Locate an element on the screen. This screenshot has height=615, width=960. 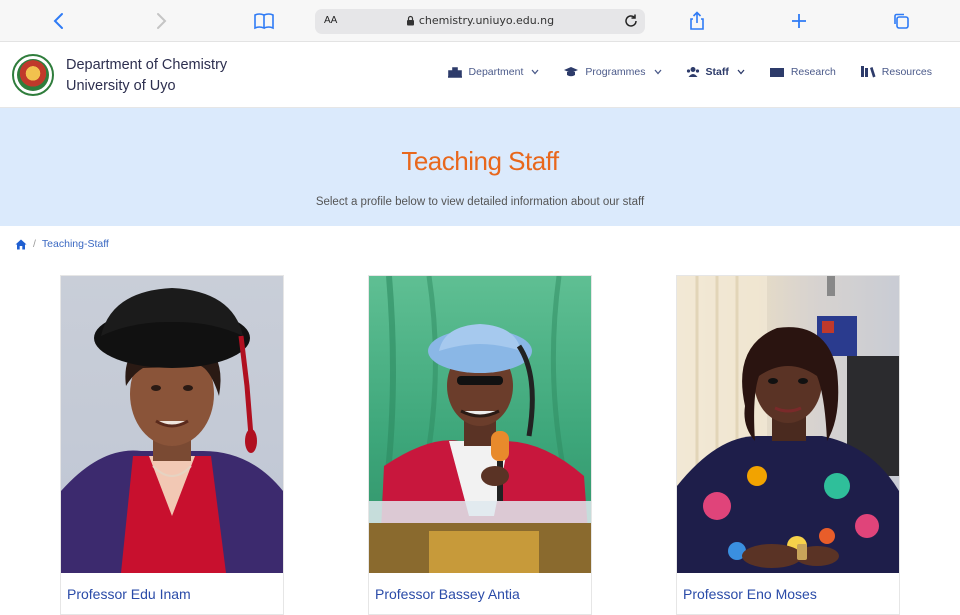
share-icon is located at coordinates (697, 20).